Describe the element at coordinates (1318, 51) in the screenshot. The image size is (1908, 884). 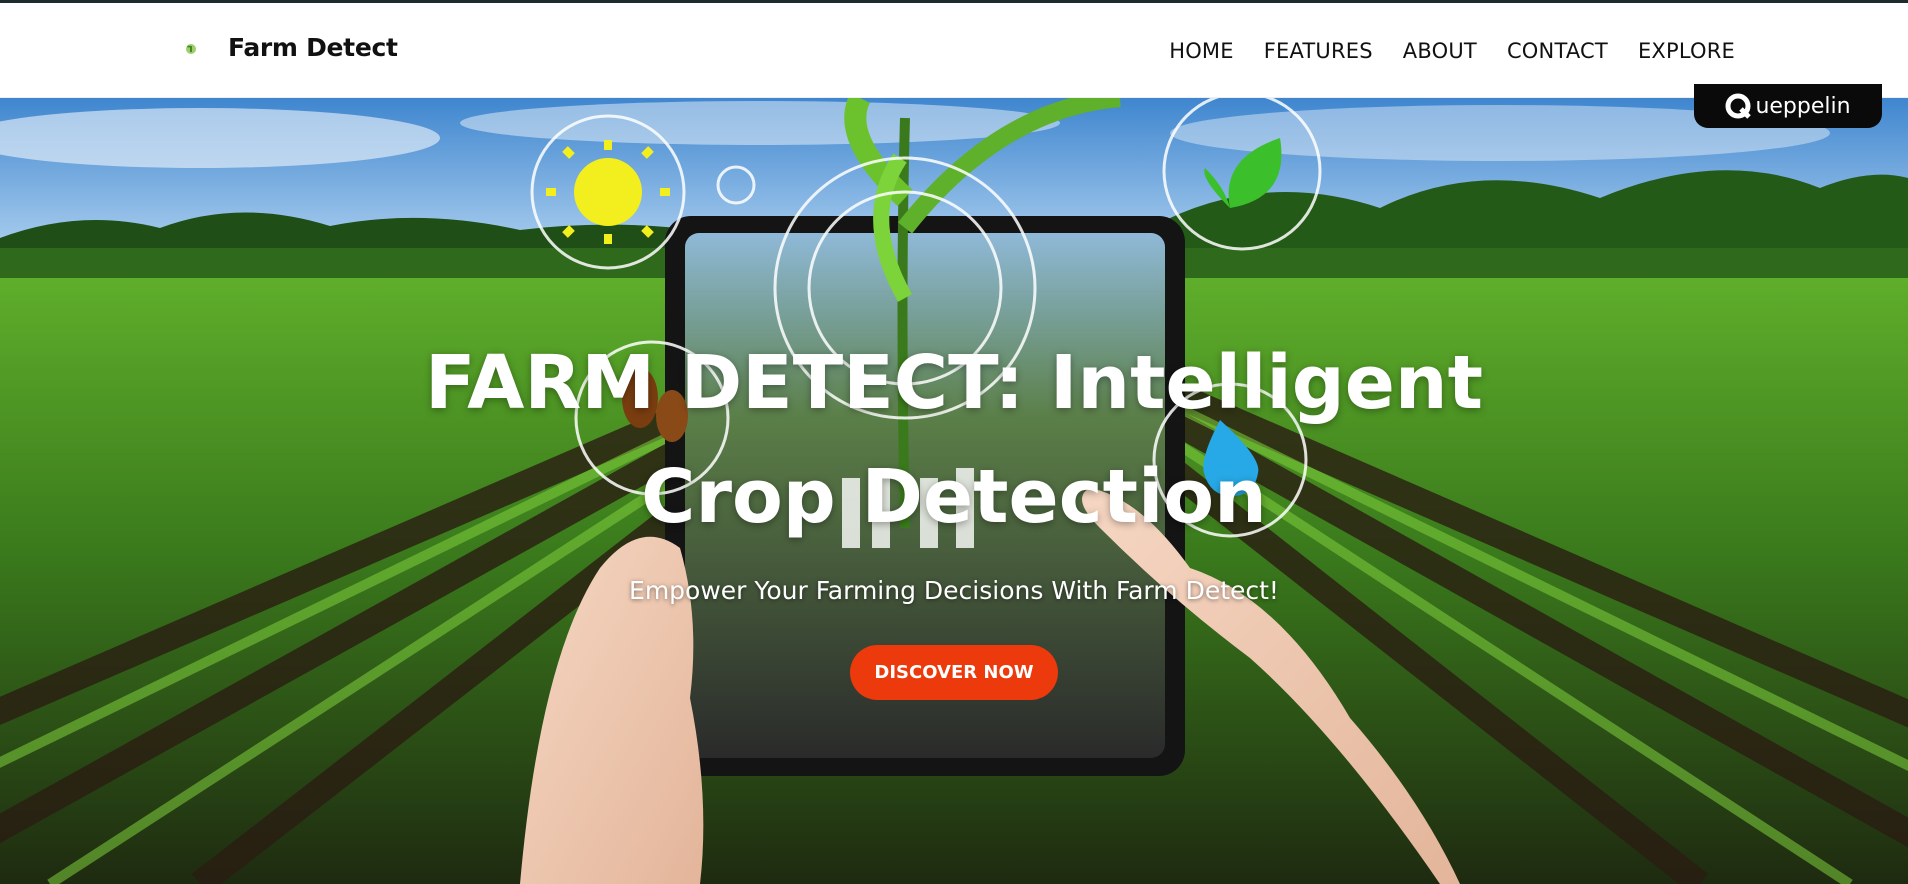
I see `nav-features-link: FEATURES` at that location.